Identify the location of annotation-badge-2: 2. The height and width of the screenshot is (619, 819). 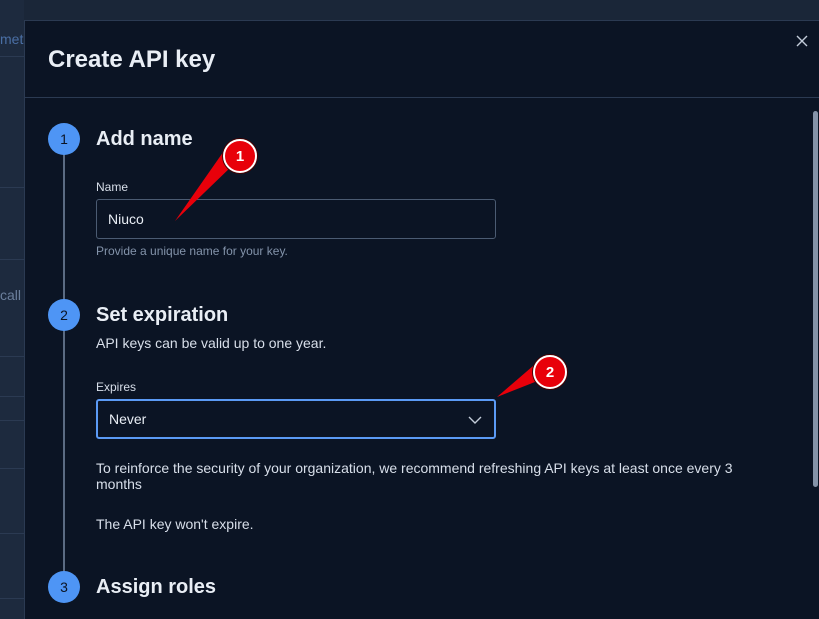
(550, 372).